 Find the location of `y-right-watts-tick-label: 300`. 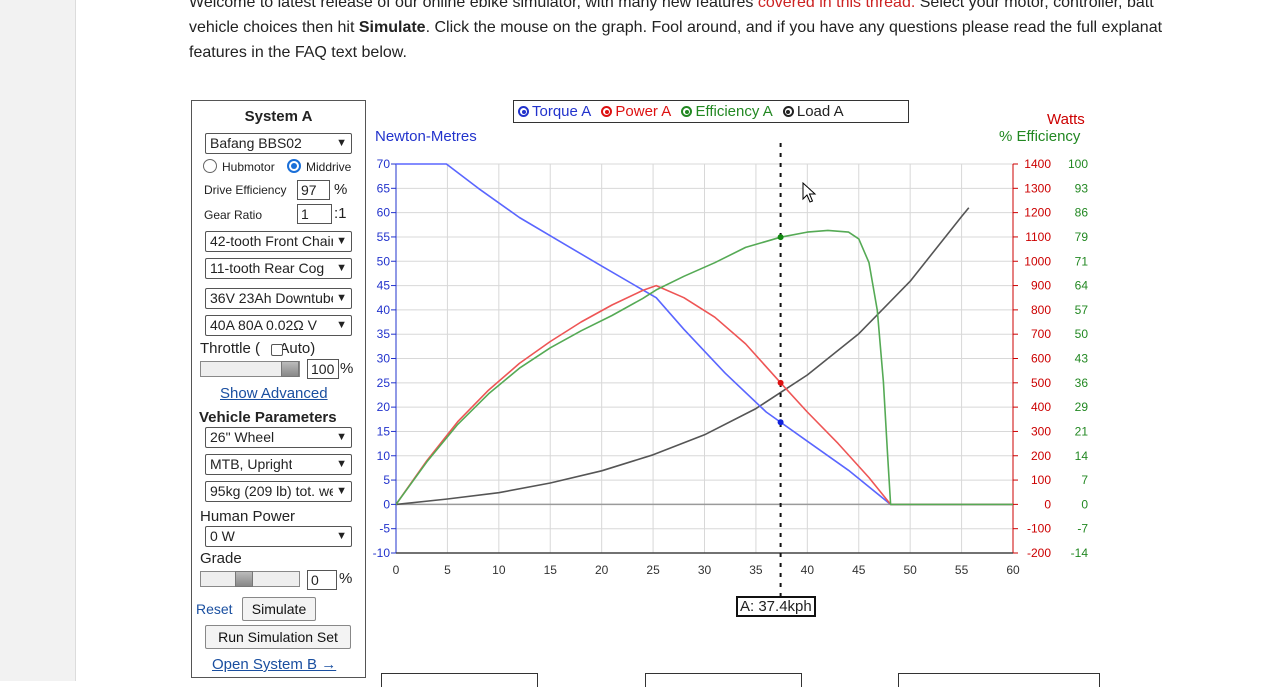

y-right-watts-tick-label: 300 is located at coordinates (1041, 431).